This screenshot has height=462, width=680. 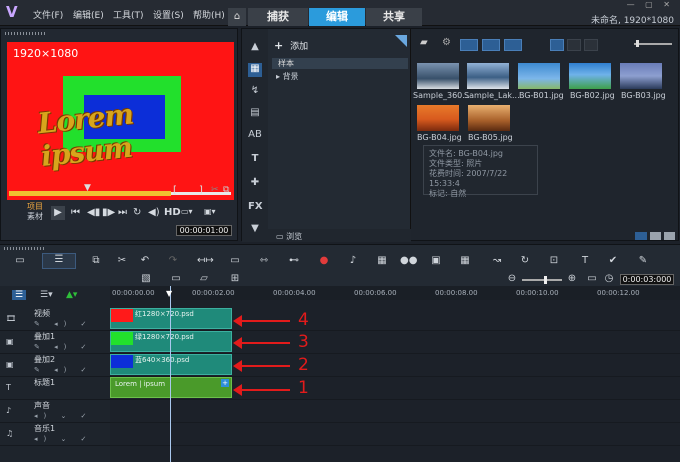 What do you see at coordinates (287, 76) in the screenshot?
I see `tree-item-background: ▸ 背景` at bounding box center [287, 76].